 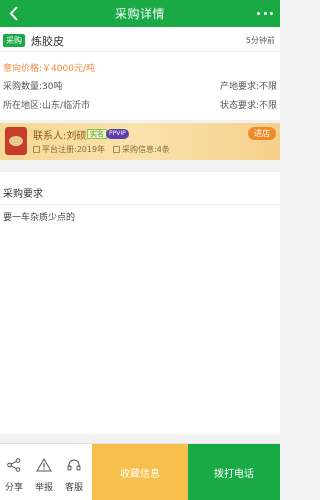 I want to click on quantity-label: 采购数量:, so click(x=23, y=87).